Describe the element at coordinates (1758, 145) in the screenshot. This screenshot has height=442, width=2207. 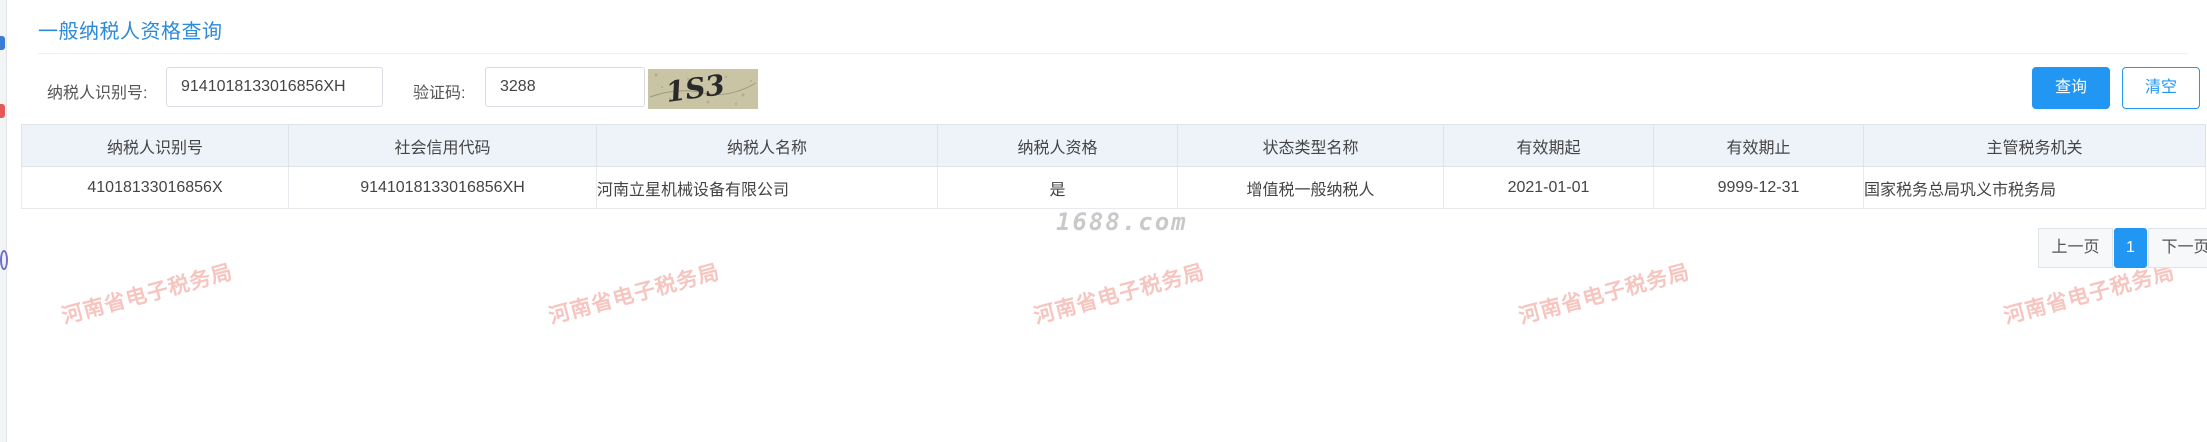
I see `column-header: 有效期止` at that location.